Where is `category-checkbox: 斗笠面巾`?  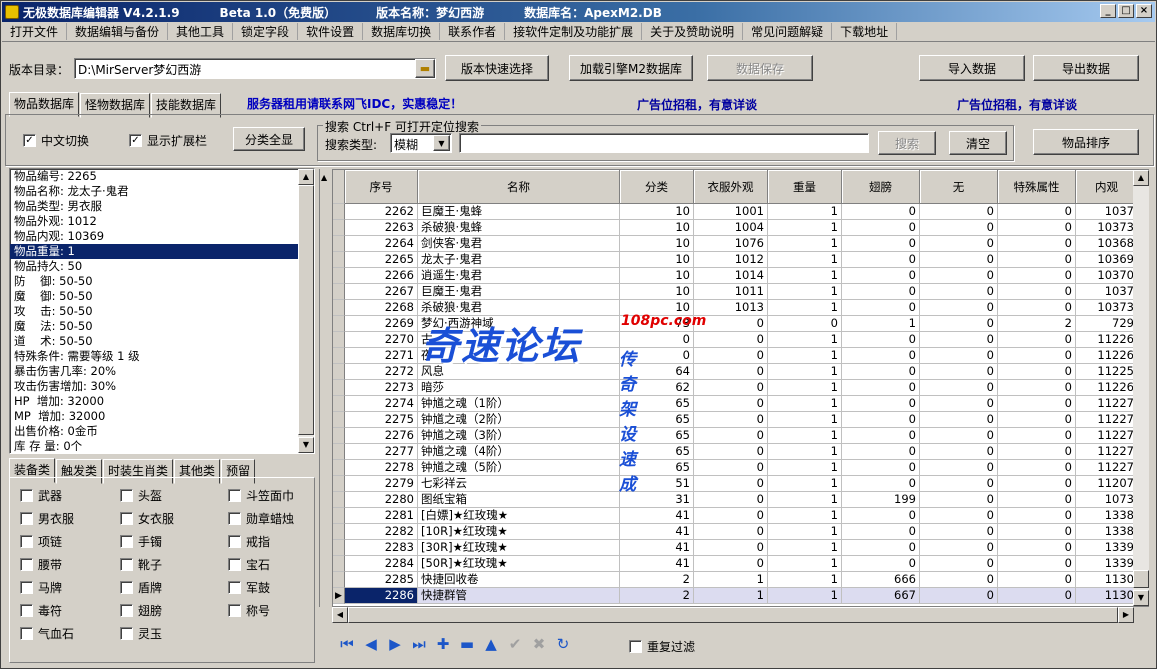
category-checkbox: 斗笠面巾 is located at coordinates (261, 495).